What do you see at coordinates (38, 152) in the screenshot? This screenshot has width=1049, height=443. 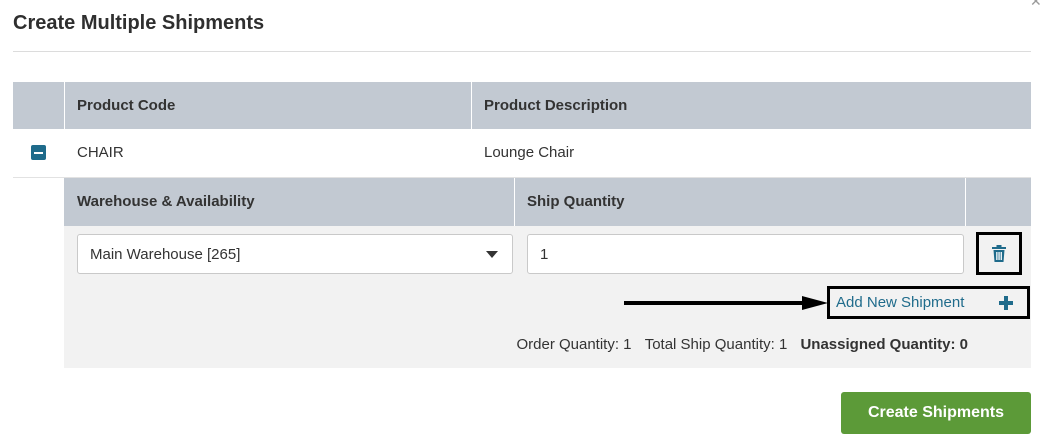 I see `collapse-row-button` at bounding box center [38, 152].